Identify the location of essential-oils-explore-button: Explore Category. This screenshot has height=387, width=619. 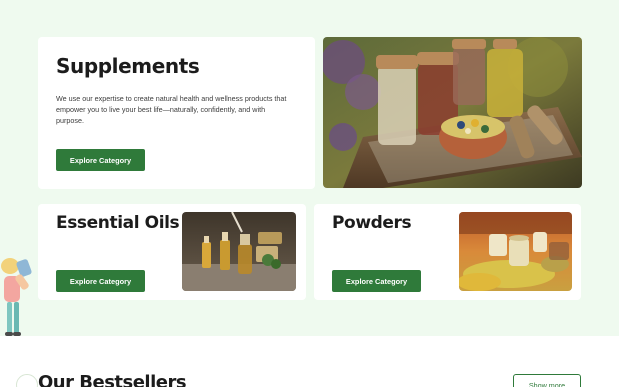
(100, 281).